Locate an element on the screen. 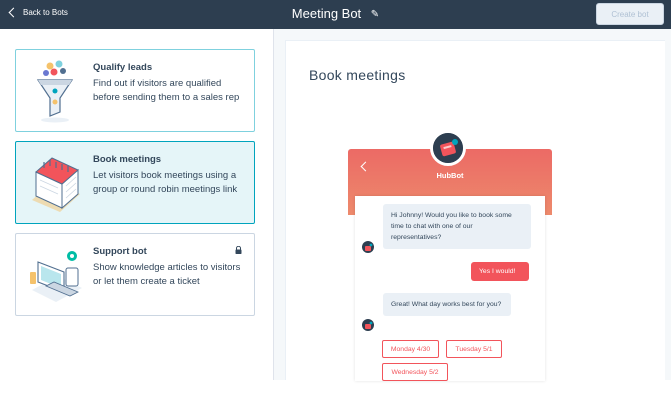  card-title: Qualify leads is located at coordinates (123, 67).